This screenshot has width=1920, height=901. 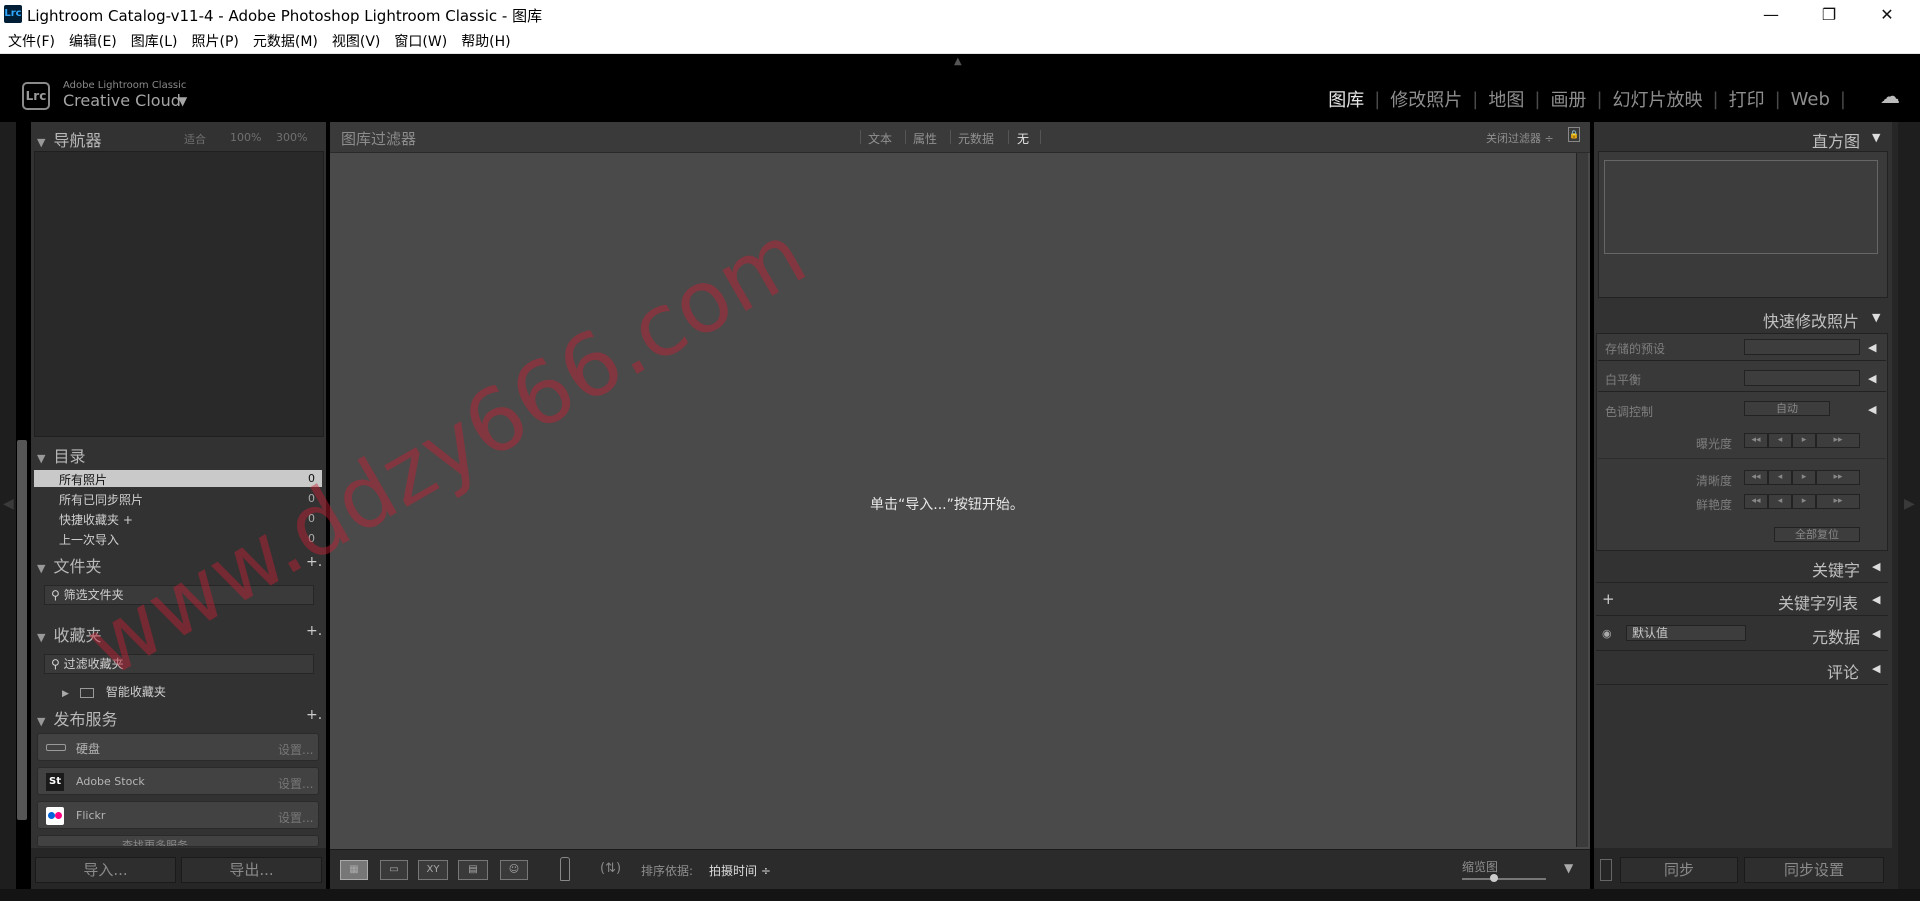 I want to click on right-panel-toggle-icon: ▶, so click(x=1909, y=504).